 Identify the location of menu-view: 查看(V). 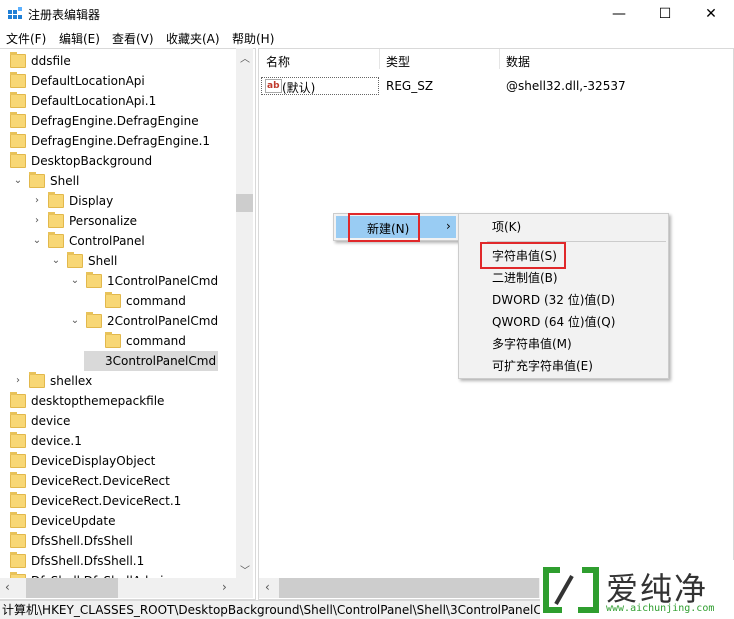
(133, 38).